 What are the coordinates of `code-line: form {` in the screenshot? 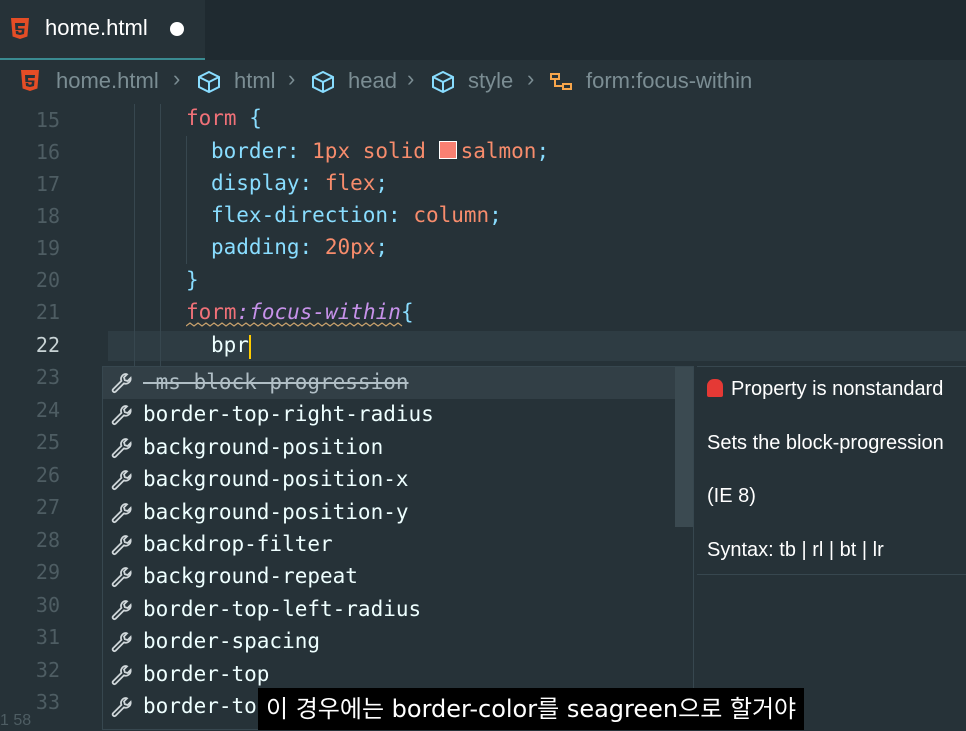 It's located at (224, 118).